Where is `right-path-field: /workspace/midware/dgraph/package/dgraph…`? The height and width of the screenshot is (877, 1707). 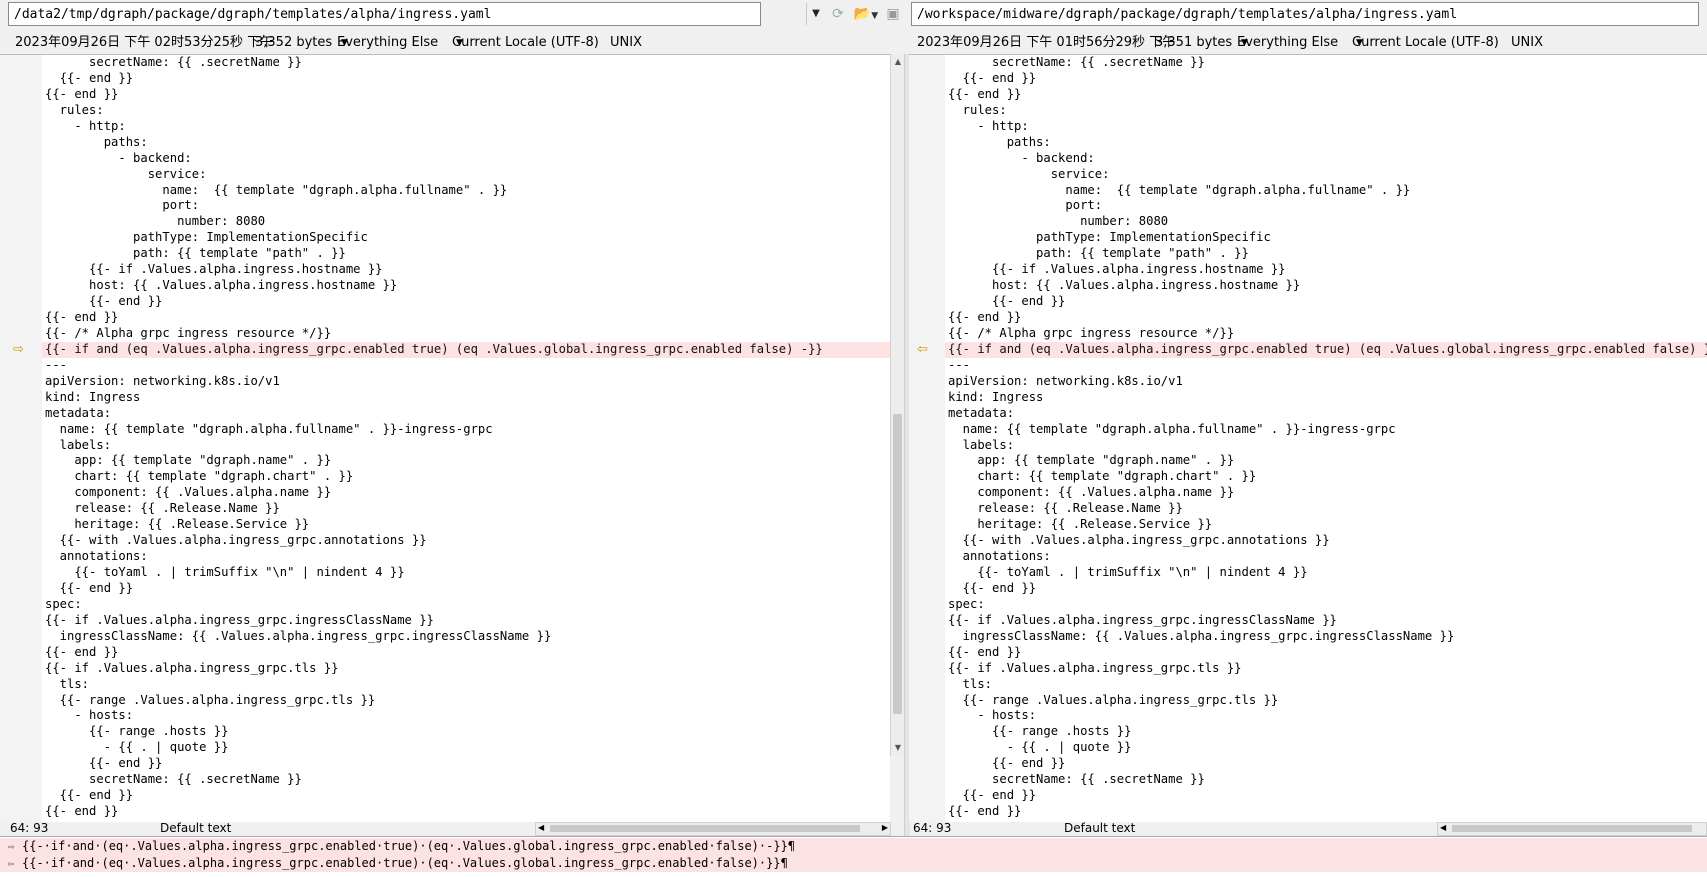
right-path-field: /workspace/midware/dgraph/package/dgraph… is located at coordinates (1305, 14).